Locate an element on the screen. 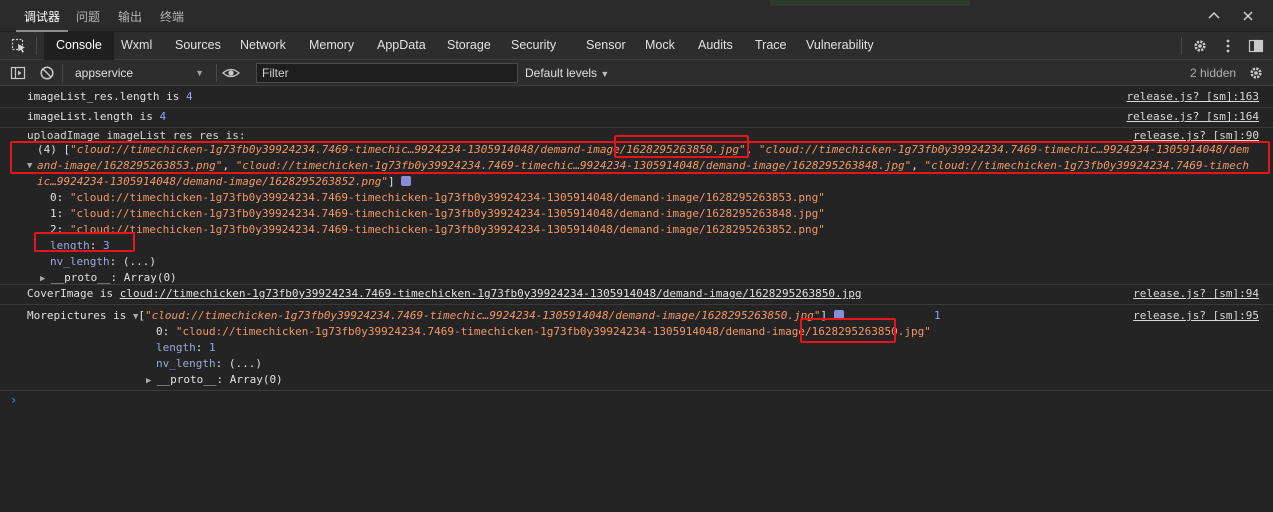  array-length-prop: length: 1 is located at coordinates (186, 347).